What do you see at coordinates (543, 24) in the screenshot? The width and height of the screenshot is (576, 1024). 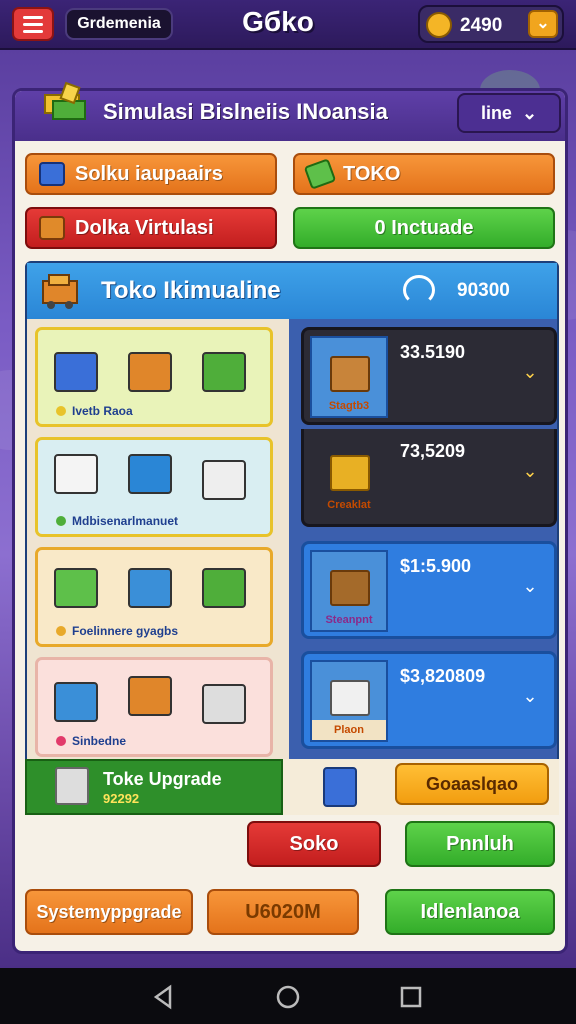 I see `coin-dropdown-button: ⌄` at bounding box center [543, 24].